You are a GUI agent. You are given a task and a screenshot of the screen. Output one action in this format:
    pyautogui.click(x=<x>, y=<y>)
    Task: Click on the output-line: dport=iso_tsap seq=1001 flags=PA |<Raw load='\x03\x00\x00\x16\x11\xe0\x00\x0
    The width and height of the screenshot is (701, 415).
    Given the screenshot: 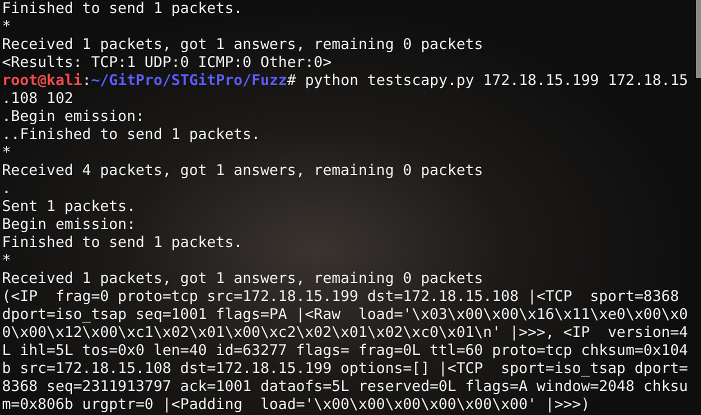 What is the action you would take?
    pyautogui.click(x=345, y=315)
    